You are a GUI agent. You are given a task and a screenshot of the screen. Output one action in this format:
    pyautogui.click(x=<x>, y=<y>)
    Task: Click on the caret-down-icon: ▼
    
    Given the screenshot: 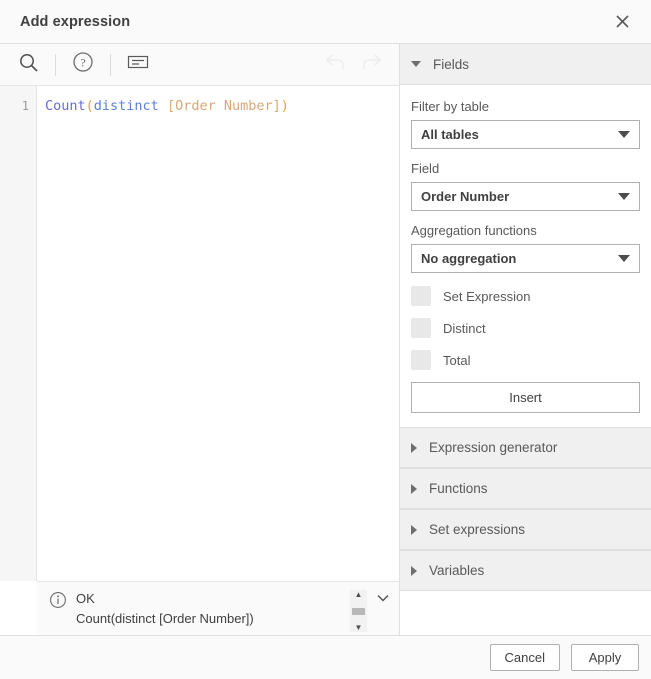 What is the action you would take?
    pyautogui.click(x=359, y=627)
    